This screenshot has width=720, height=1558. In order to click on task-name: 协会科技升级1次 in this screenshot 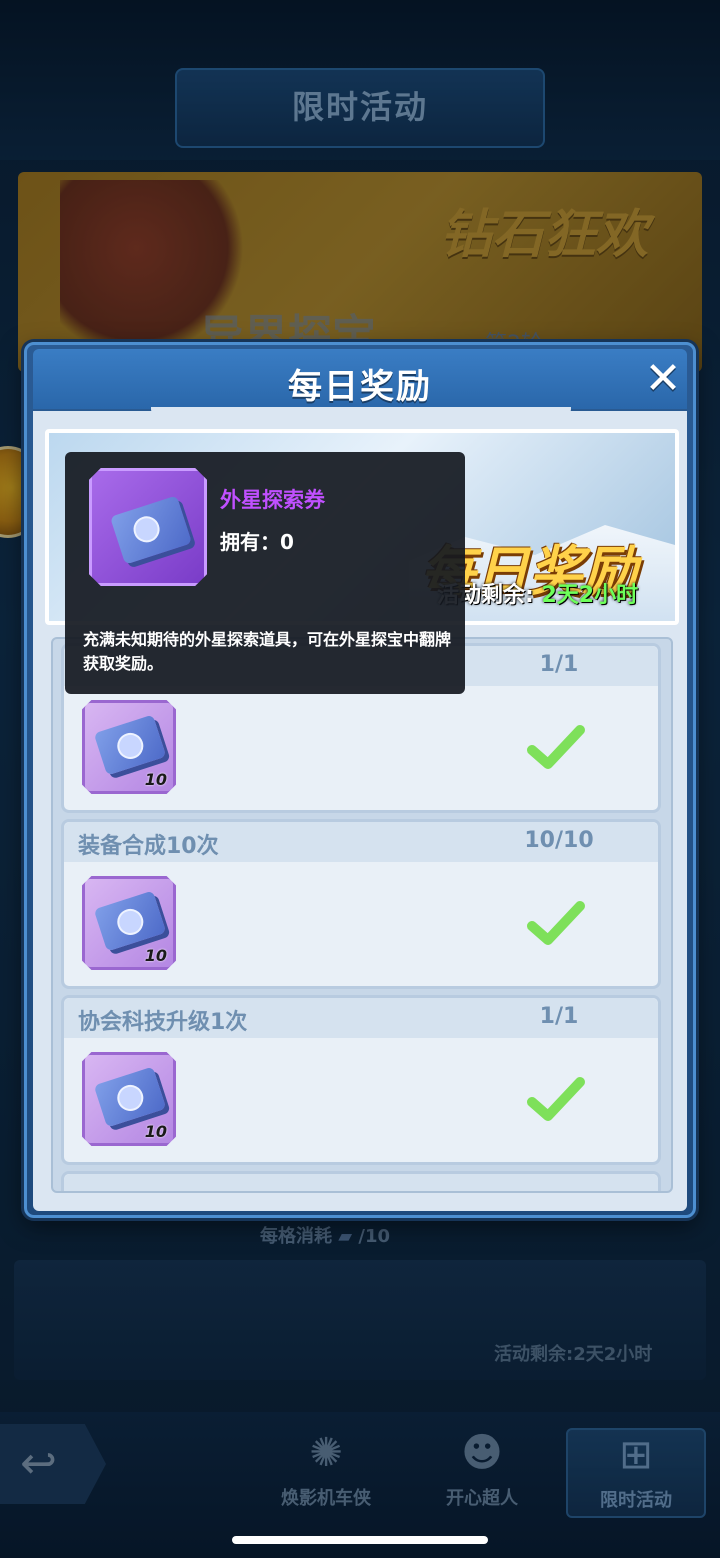, I will do `click(163, 1022)`.